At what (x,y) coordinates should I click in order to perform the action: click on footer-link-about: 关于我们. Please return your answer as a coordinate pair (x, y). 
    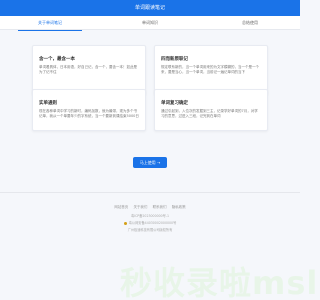
    Looking at the image, I should click on (140, 207).